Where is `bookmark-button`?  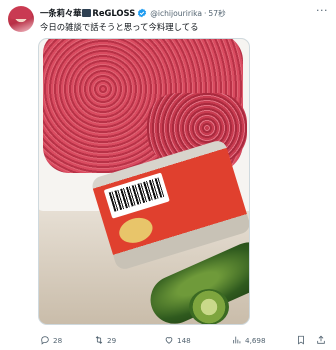
bookmark-button is located at coordinates (302, 340).